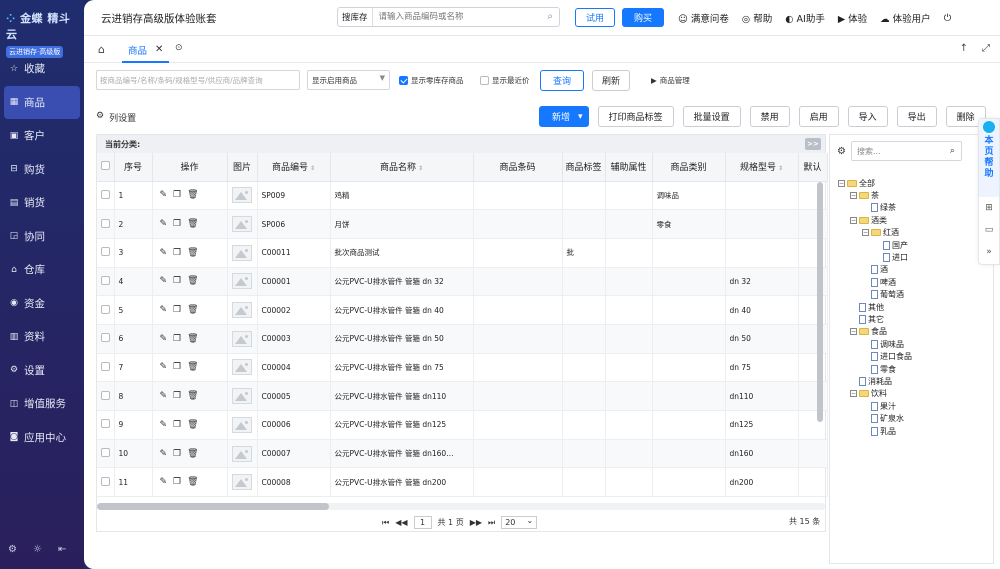  What do you see at coordinates (875, 245) in the screenshot?
I see `tree-node: 国产` at bounding box center [875, 245].